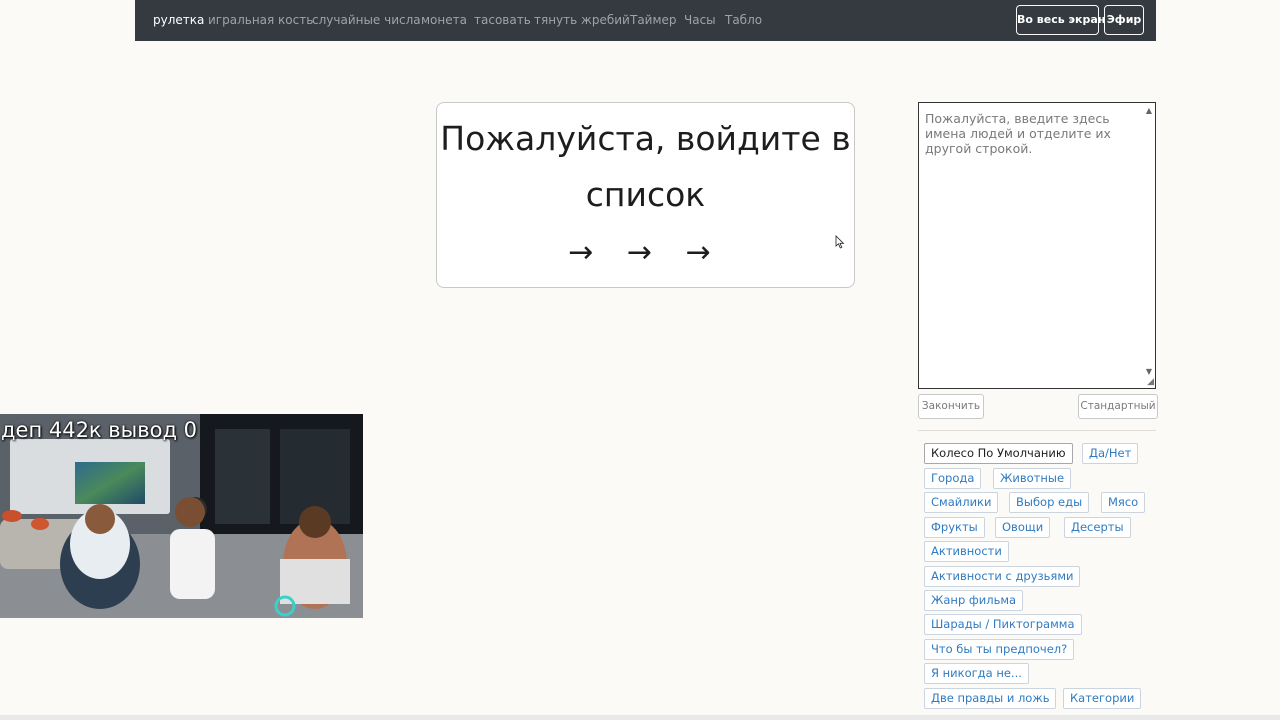 This screenshot has width=1280, height=720. What do you see at coordinates (1049, 502) in the screenshot?
I see `preset-food-choice: Выбор еды` at bounding box center [1049, 502].